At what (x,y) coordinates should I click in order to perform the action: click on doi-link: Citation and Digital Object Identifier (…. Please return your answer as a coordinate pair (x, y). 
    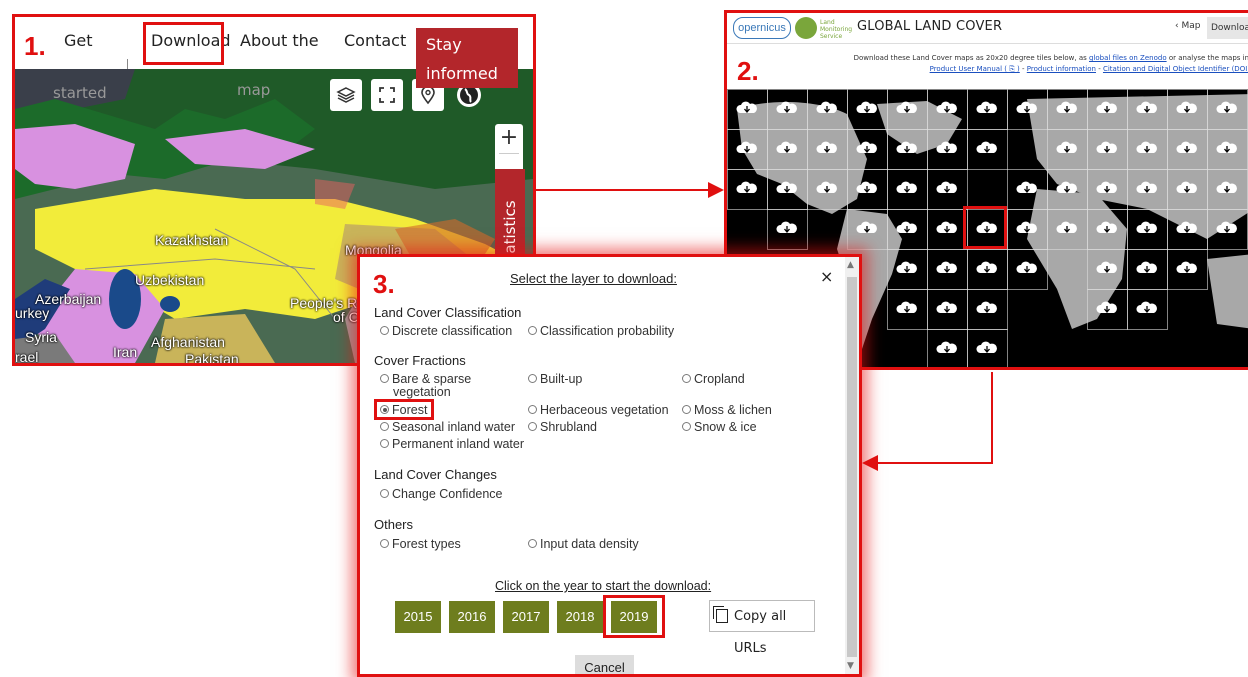
    Looking at the image, I should click on (1175, 69).